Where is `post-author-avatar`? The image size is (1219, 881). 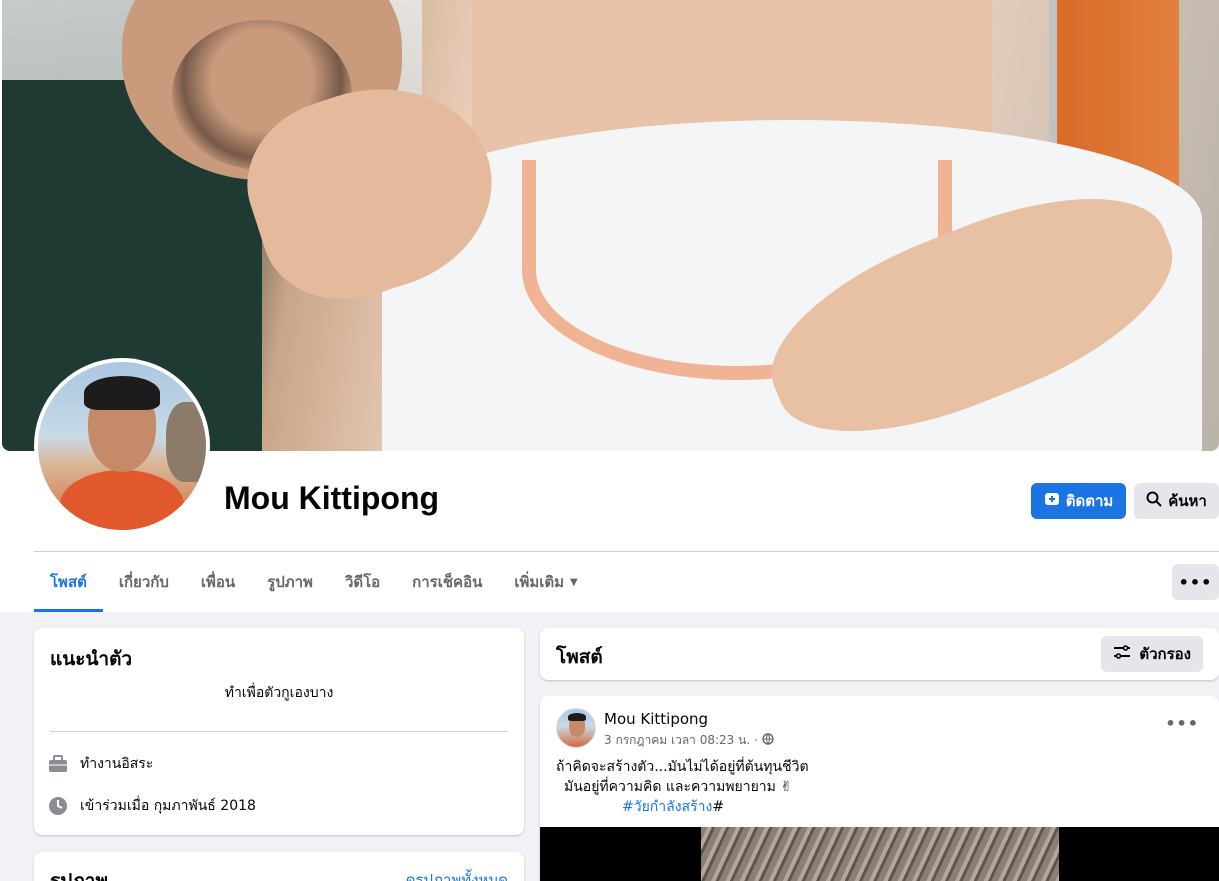
post-author-avatar is located at coordinates (576, 728).